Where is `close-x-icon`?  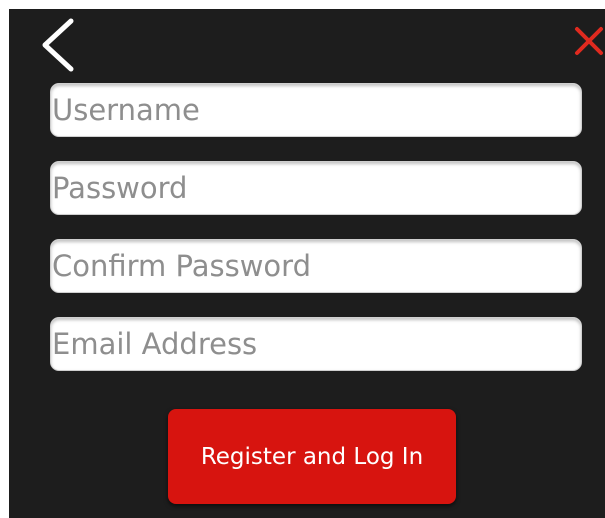 close-x-icon is located at coordinates (589, 41).